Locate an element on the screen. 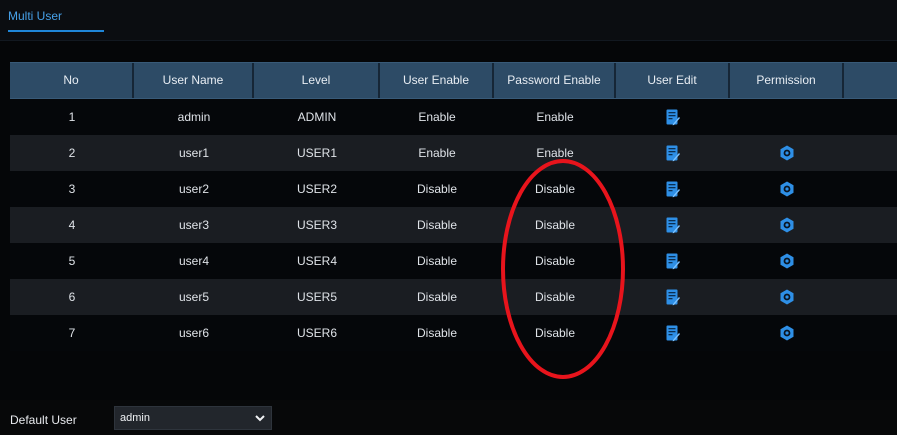 The width and height of the screenshot is (897, 435). user-level-cell: USER3 is located at coordinates (317, 225).